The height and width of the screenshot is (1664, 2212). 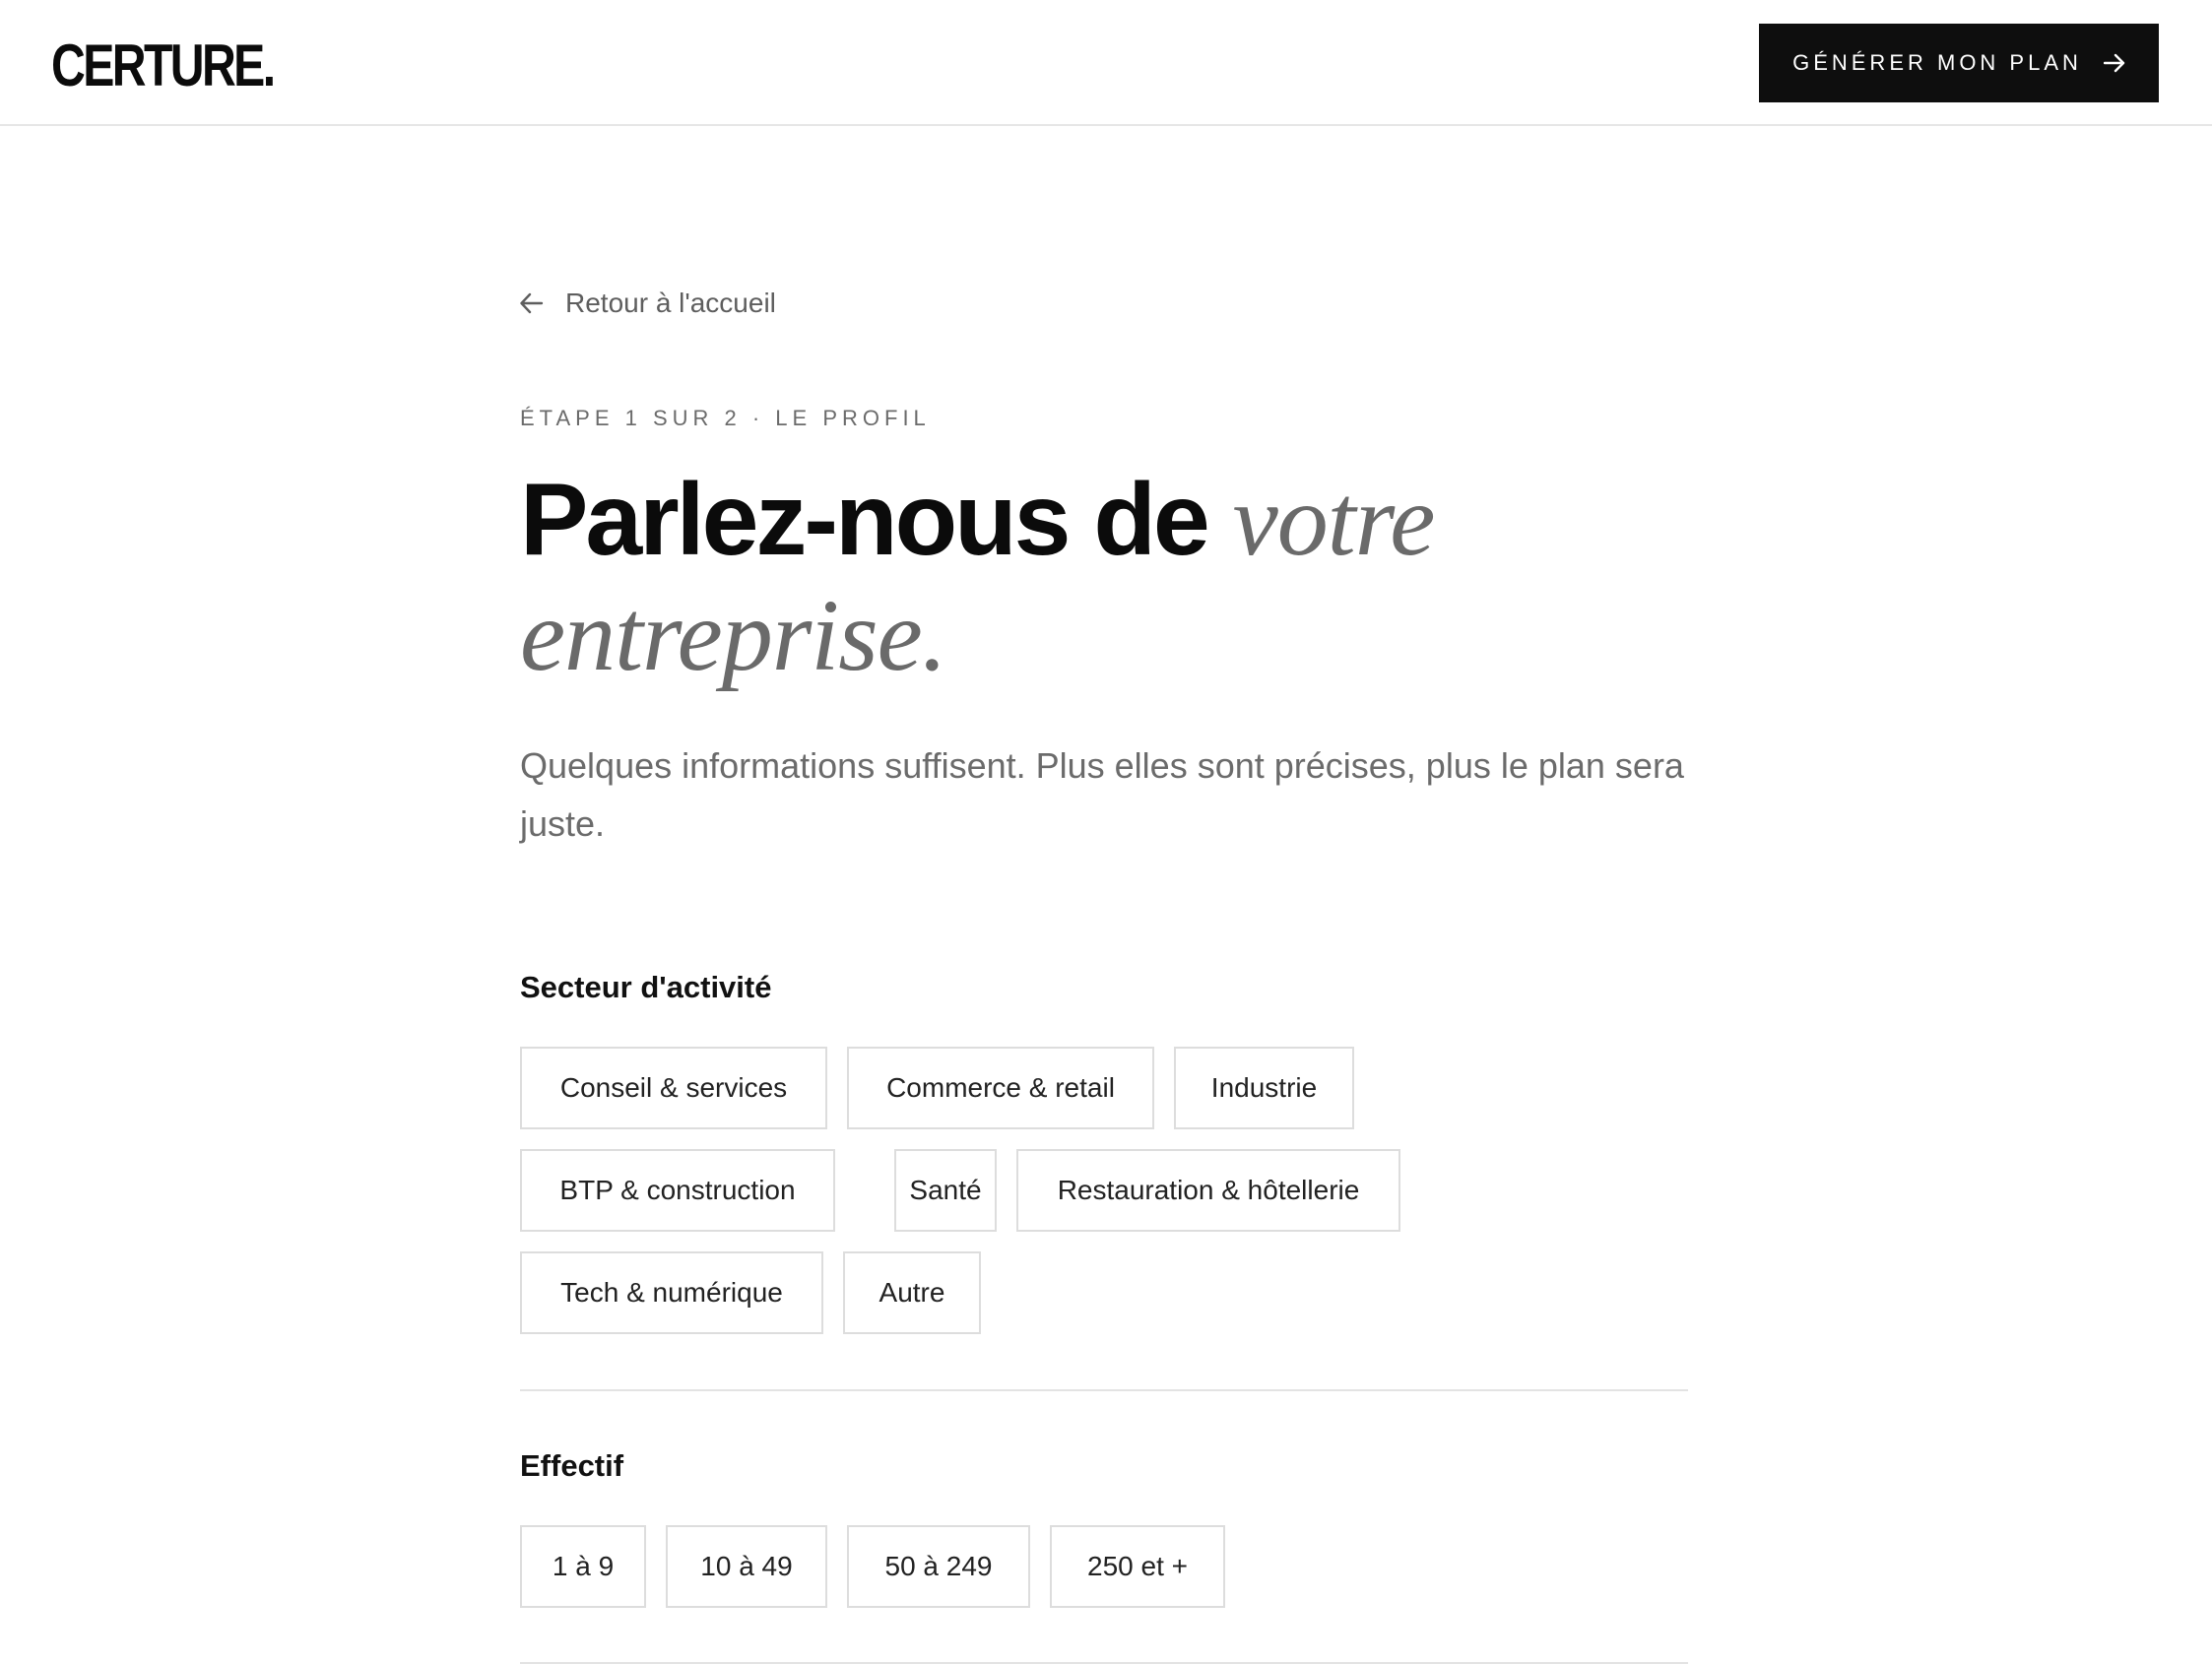 What do you see at coordinates (865, 520) in the screenshot?
I see `page-title-main: Parlez-nous de` at bounding box center [865, 520].